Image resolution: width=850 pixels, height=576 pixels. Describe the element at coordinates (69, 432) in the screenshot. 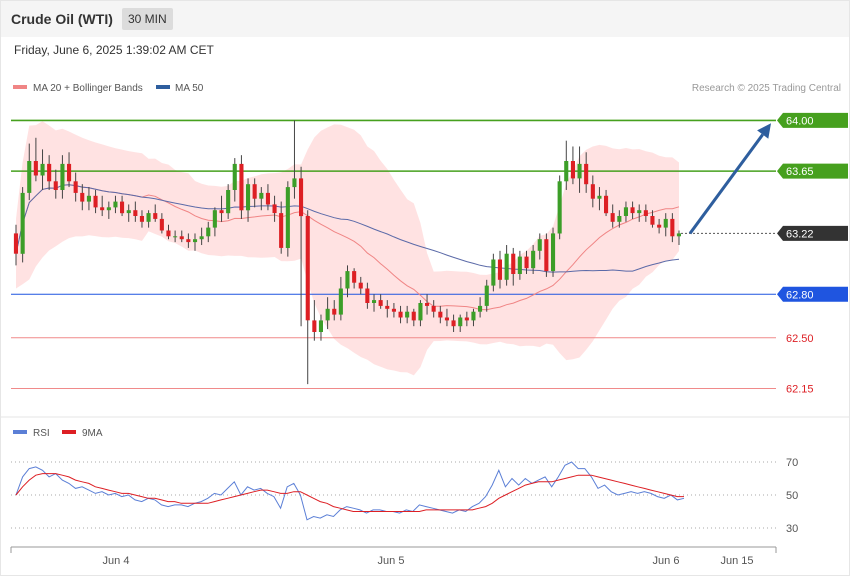

I see `rsi-ma-legend-swatch` at that location.